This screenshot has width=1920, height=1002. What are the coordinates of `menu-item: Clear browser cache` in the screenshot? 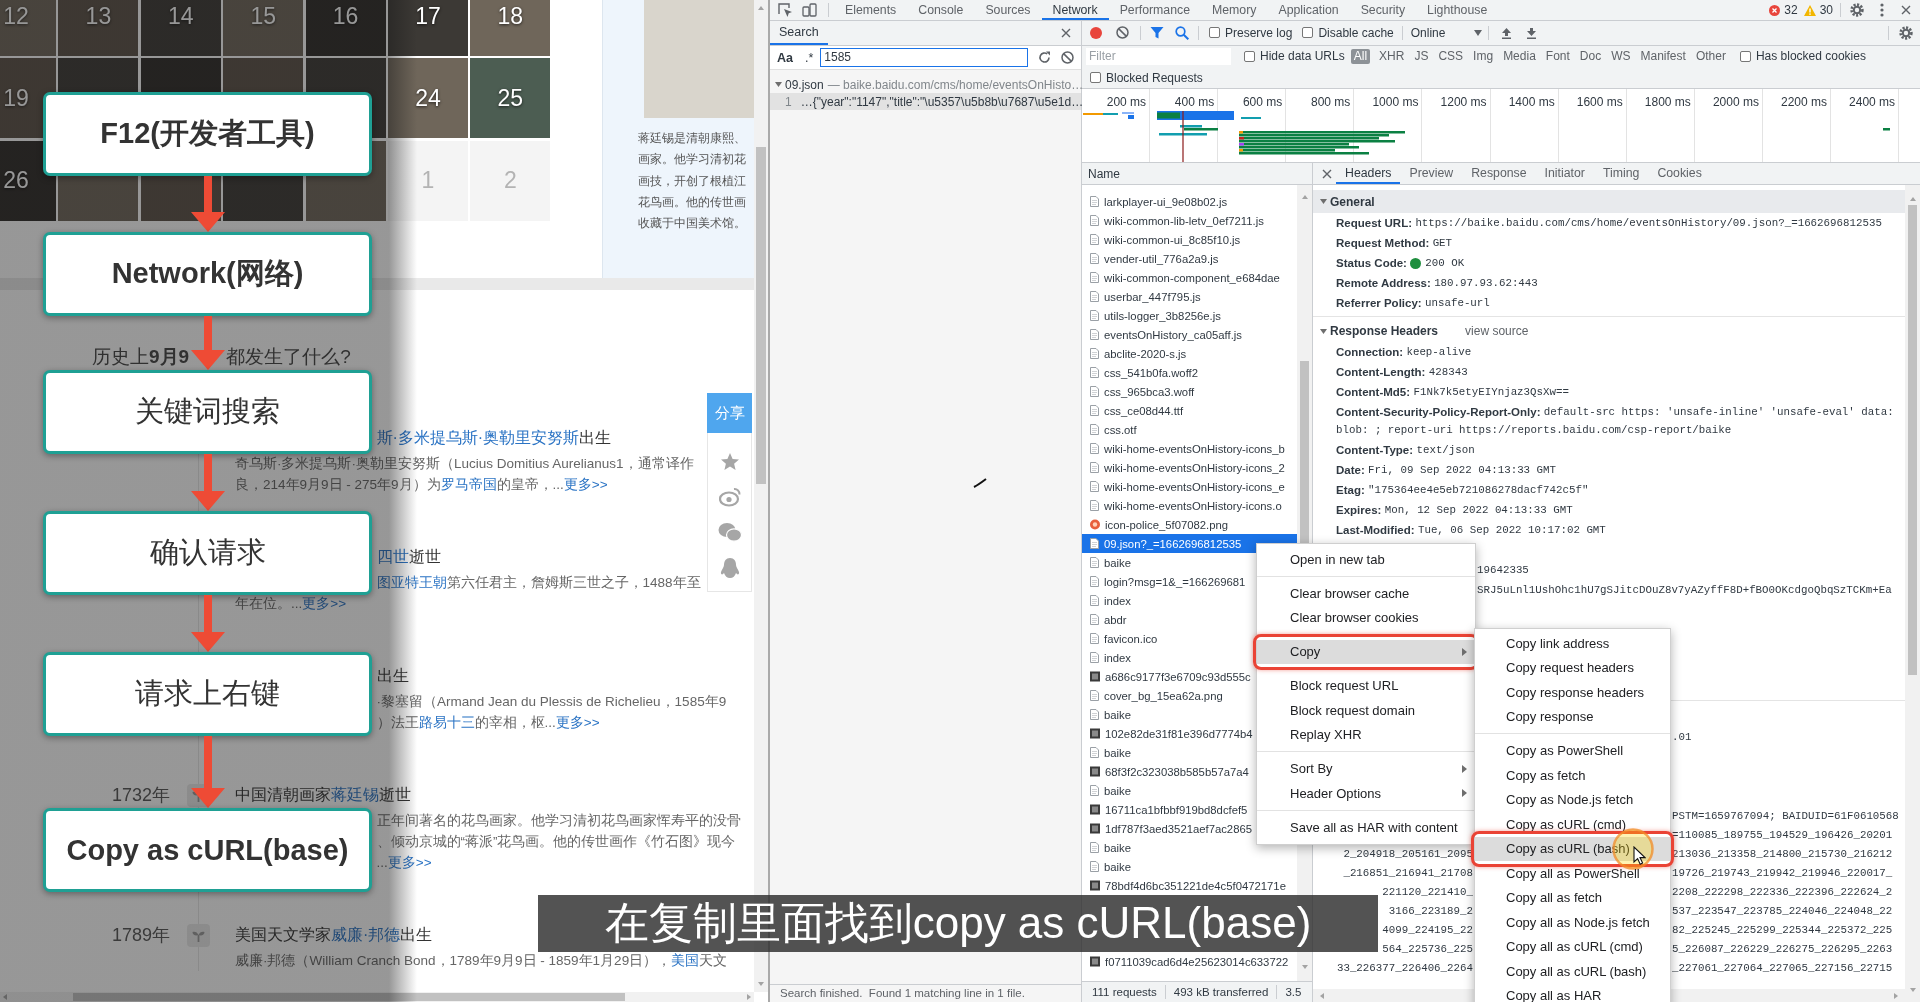 It's located at (1366, 593).